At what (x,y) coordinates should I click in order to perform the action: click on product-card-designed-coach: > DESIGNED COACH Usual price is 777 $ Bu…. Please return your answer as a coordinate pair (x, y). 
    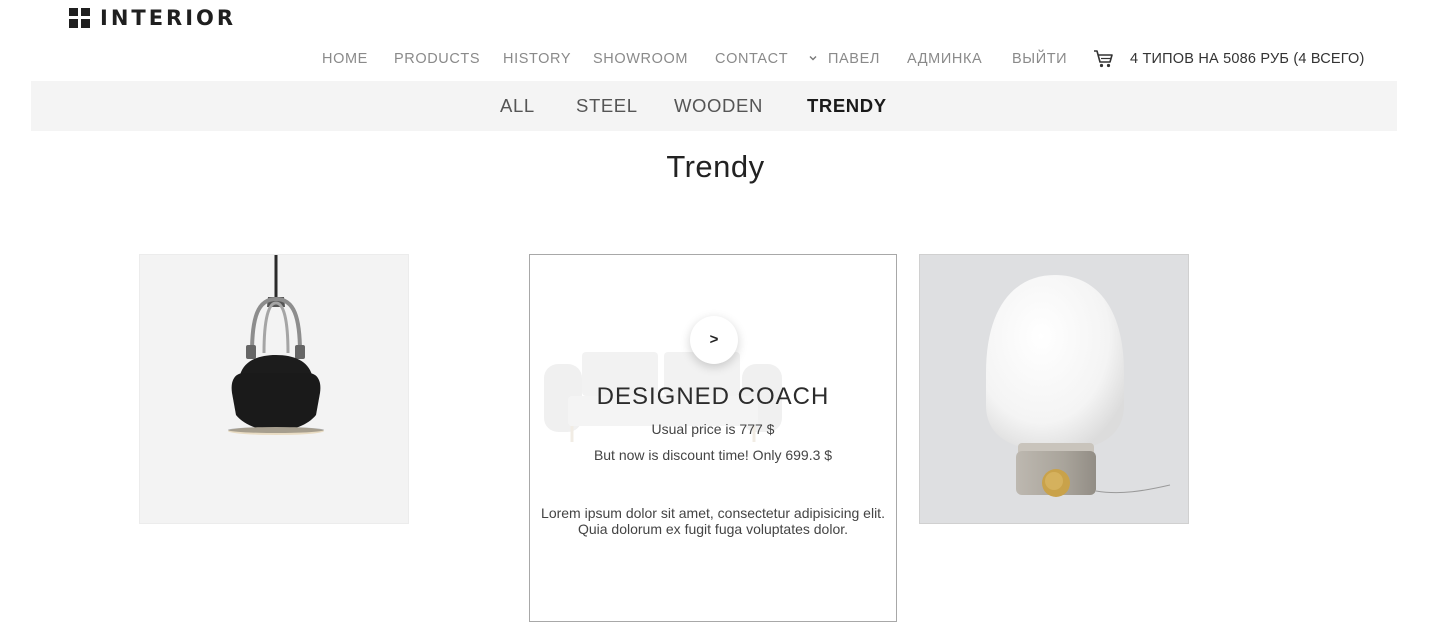
    Looking at the image, I should click on (713, 438).